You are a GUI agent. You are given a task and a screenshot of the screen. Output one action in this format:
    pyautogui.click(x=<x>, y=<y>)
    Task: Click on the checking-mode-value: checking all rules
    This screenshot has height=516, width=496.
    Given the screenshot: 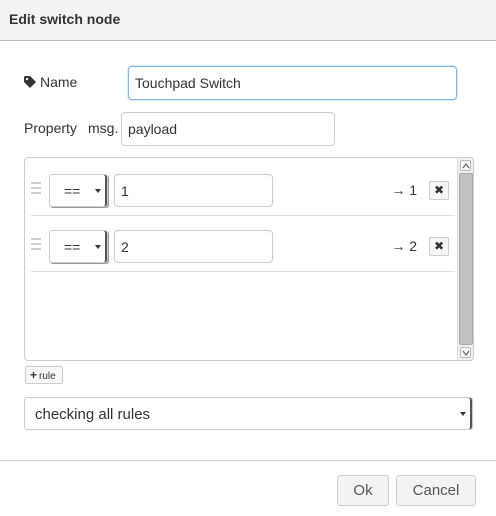 What is the action you would take?
    pyautogui.click(x=93, y=414)
    